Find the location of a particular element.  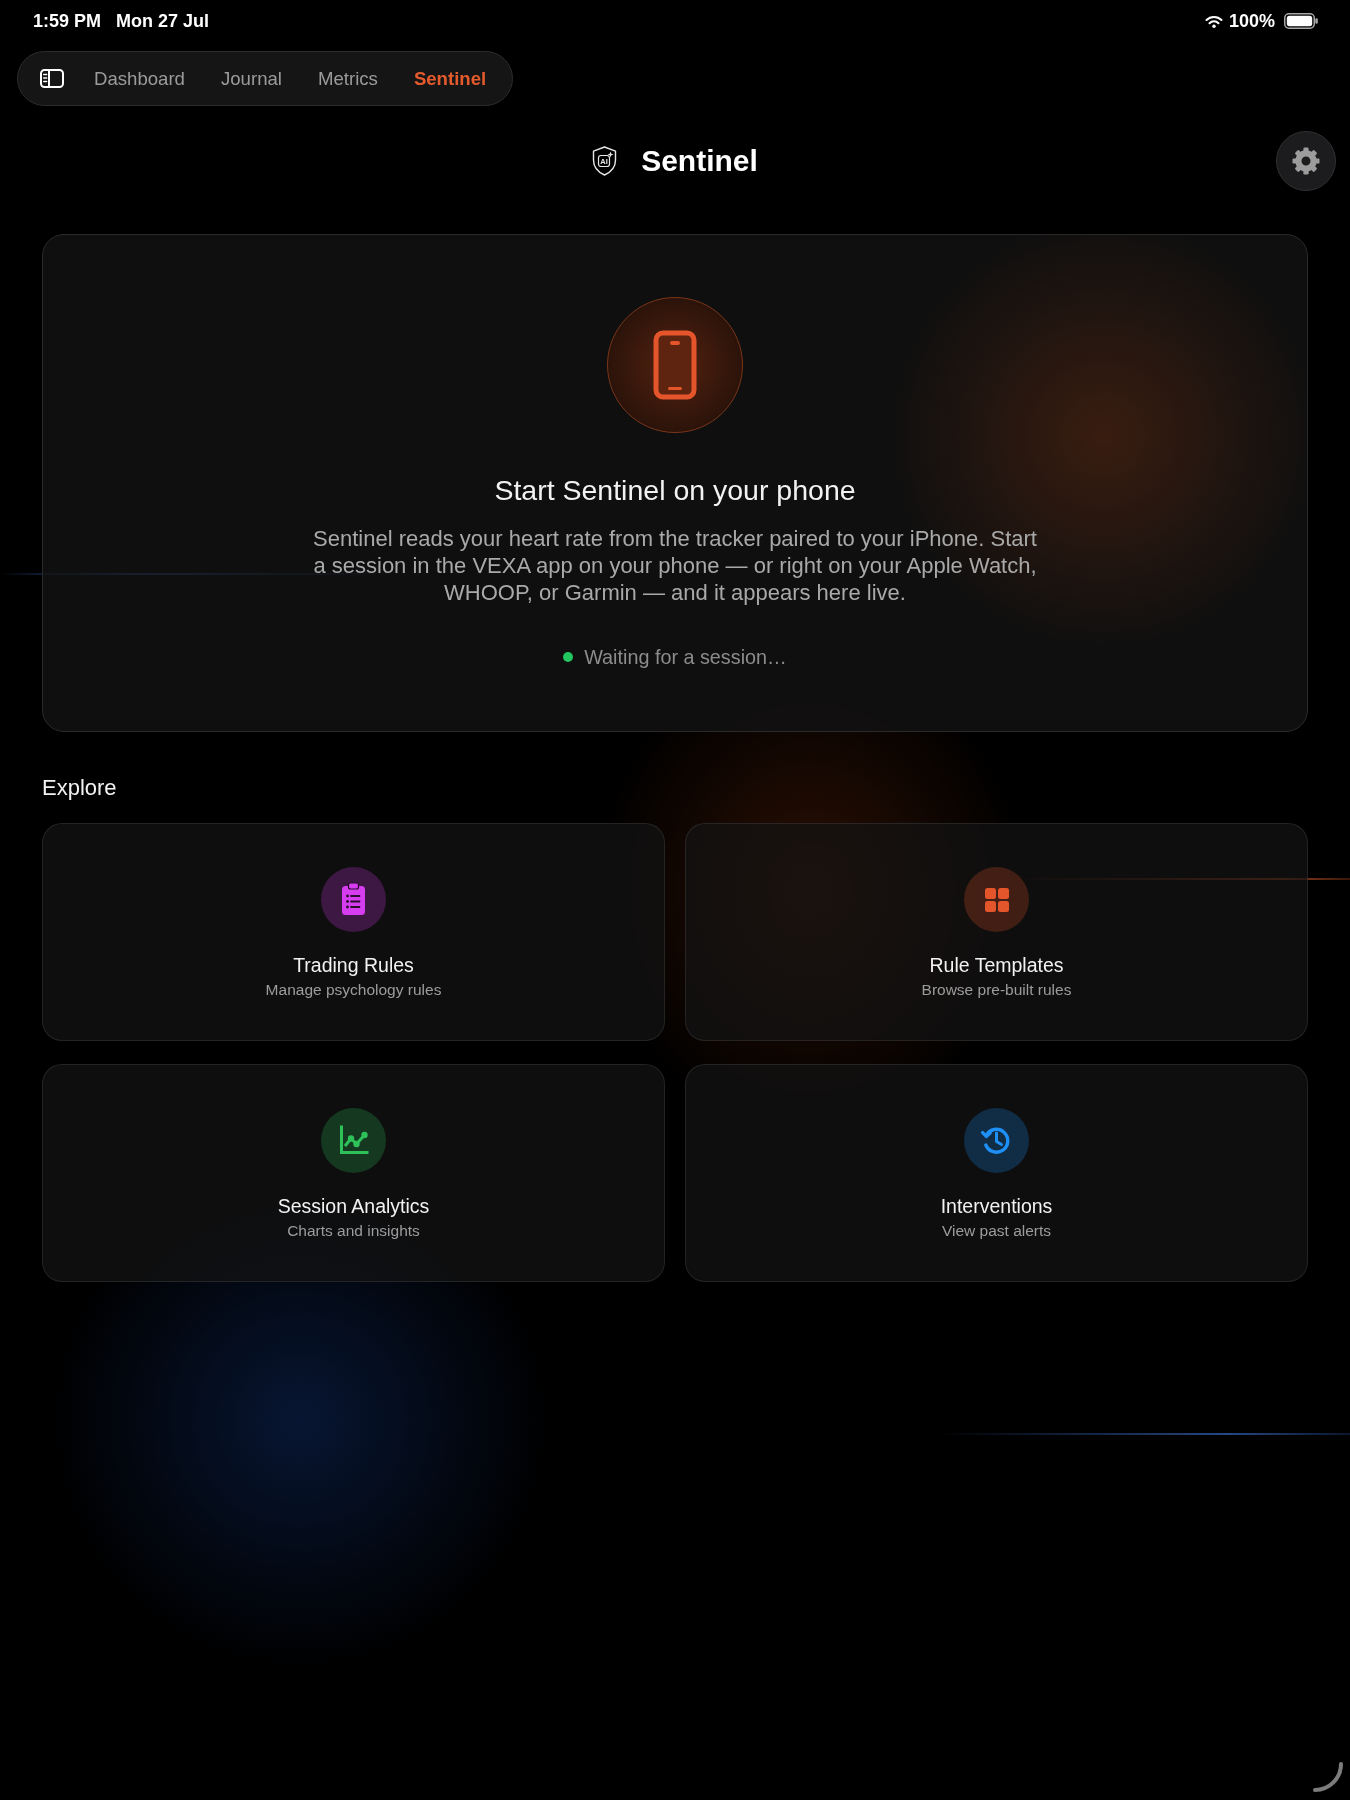

settings-icon is located at coordinates (1306, 161).